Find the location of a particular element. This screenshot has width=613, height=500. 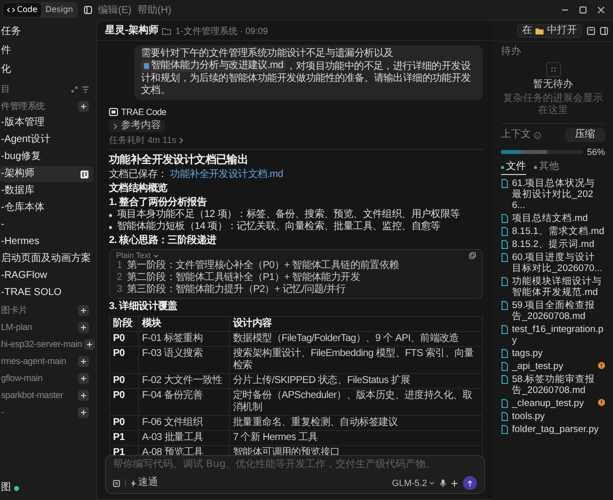

sidebar-item: -Agent设计 is located at coordinates (46, 140).